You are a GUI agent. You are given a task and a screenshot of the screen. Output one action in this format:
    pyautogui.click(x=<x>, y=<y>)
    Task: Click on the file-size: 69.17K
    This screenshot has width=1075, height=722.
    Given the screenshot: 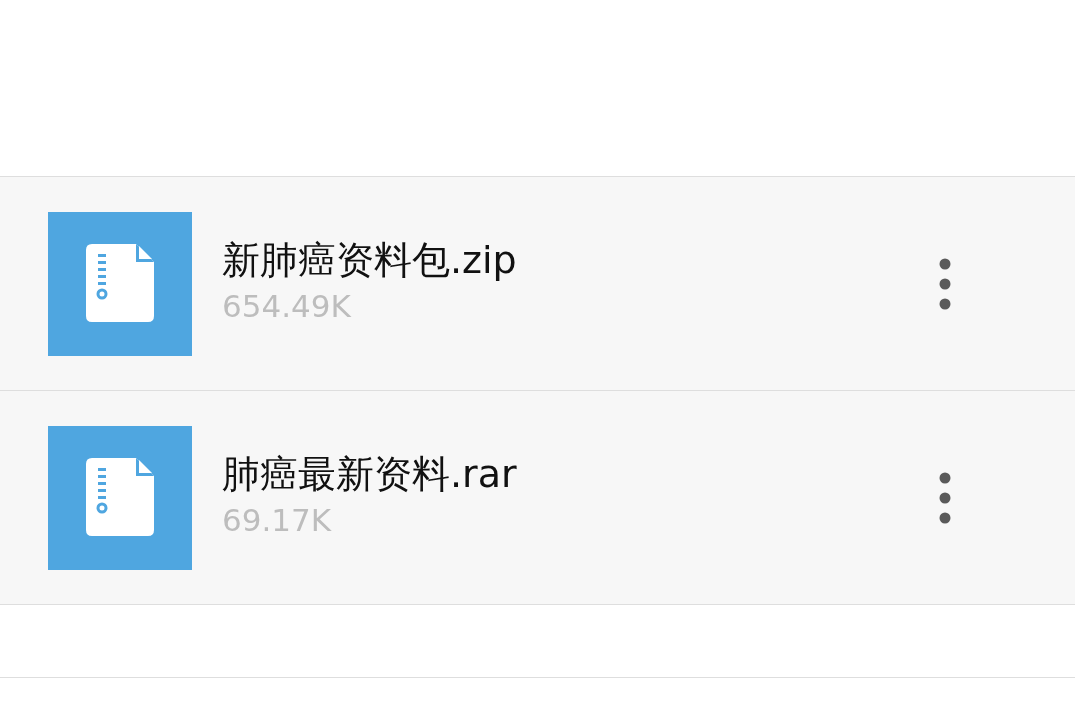 What is the action you would take?
    pyautogui.click(x=277, y=520)
    